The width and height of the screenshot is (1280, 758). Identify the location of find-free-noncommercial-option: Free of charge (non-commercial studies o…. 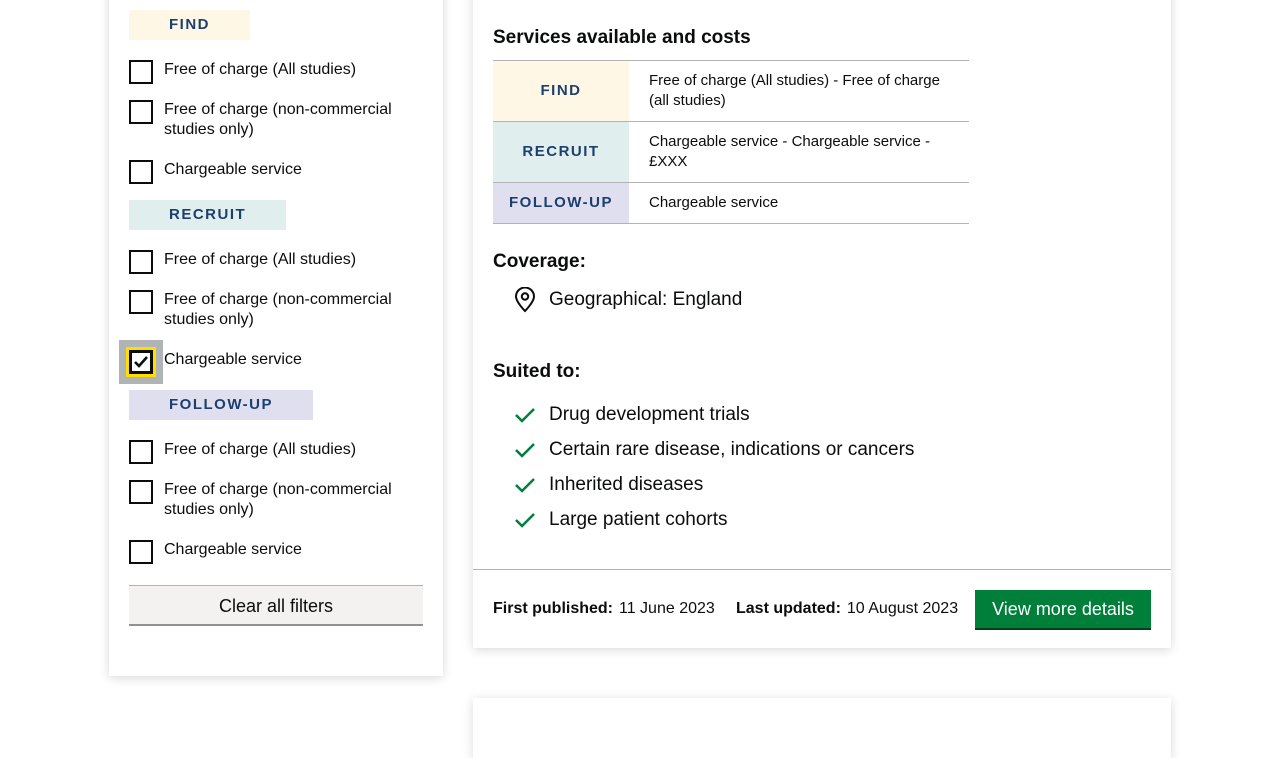
(274, 120).